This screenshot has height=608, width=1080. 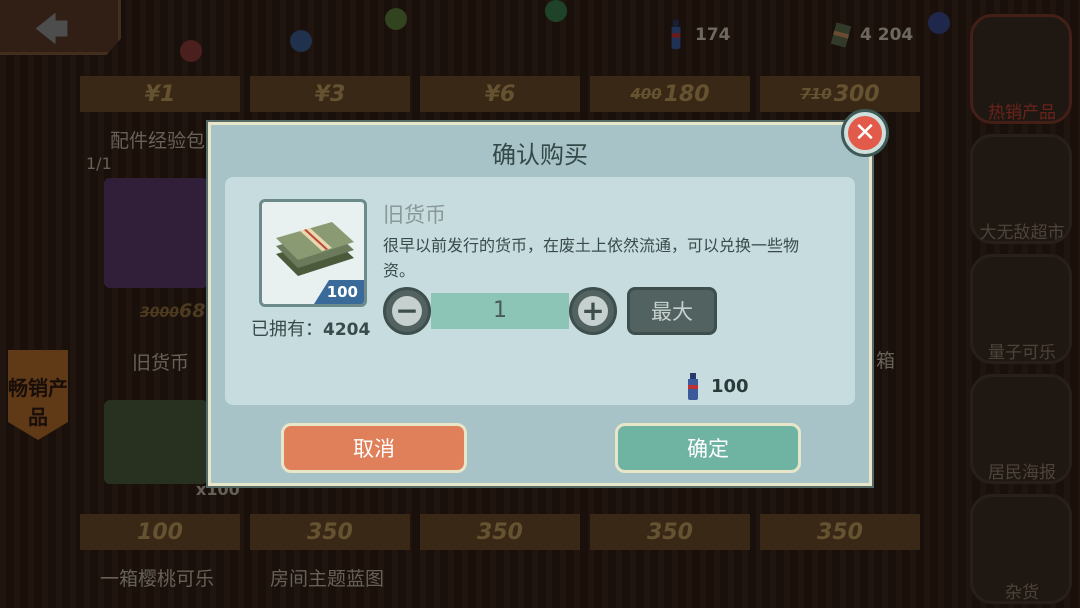 I want to click on cost-value: 100, so click(x=730, y=386).